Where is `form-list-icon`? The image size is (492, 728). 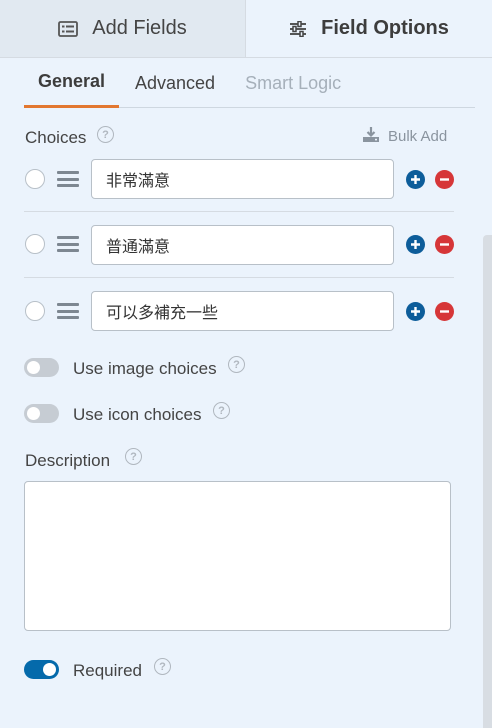 form-list-icon is located at coordinates (68, 28).